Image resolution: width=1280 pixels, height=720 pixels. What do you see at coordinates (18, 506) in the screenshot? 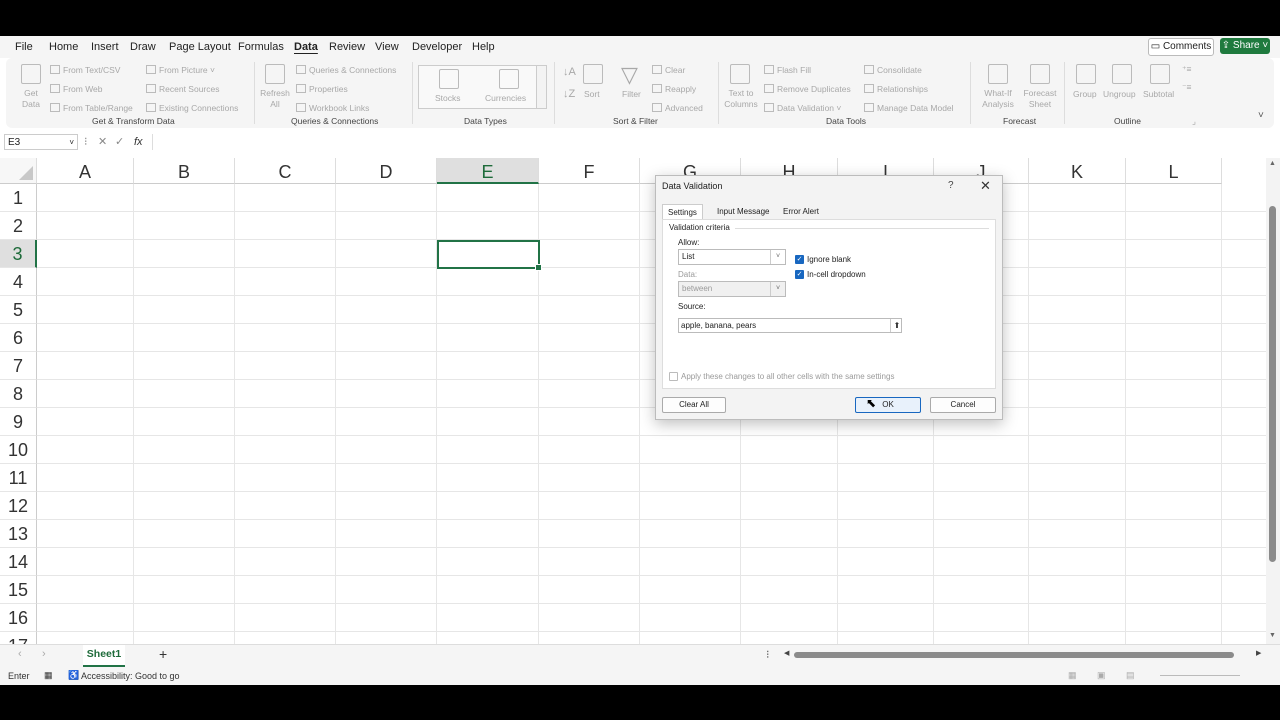
I see `row-header-12: 12` at bounding box center [18, 506].